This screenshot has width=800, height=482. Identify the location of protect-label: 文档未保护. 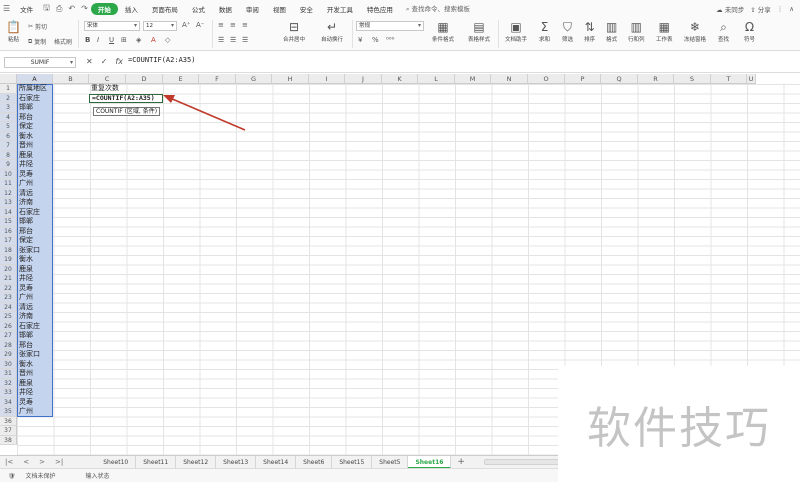
(40, 476).